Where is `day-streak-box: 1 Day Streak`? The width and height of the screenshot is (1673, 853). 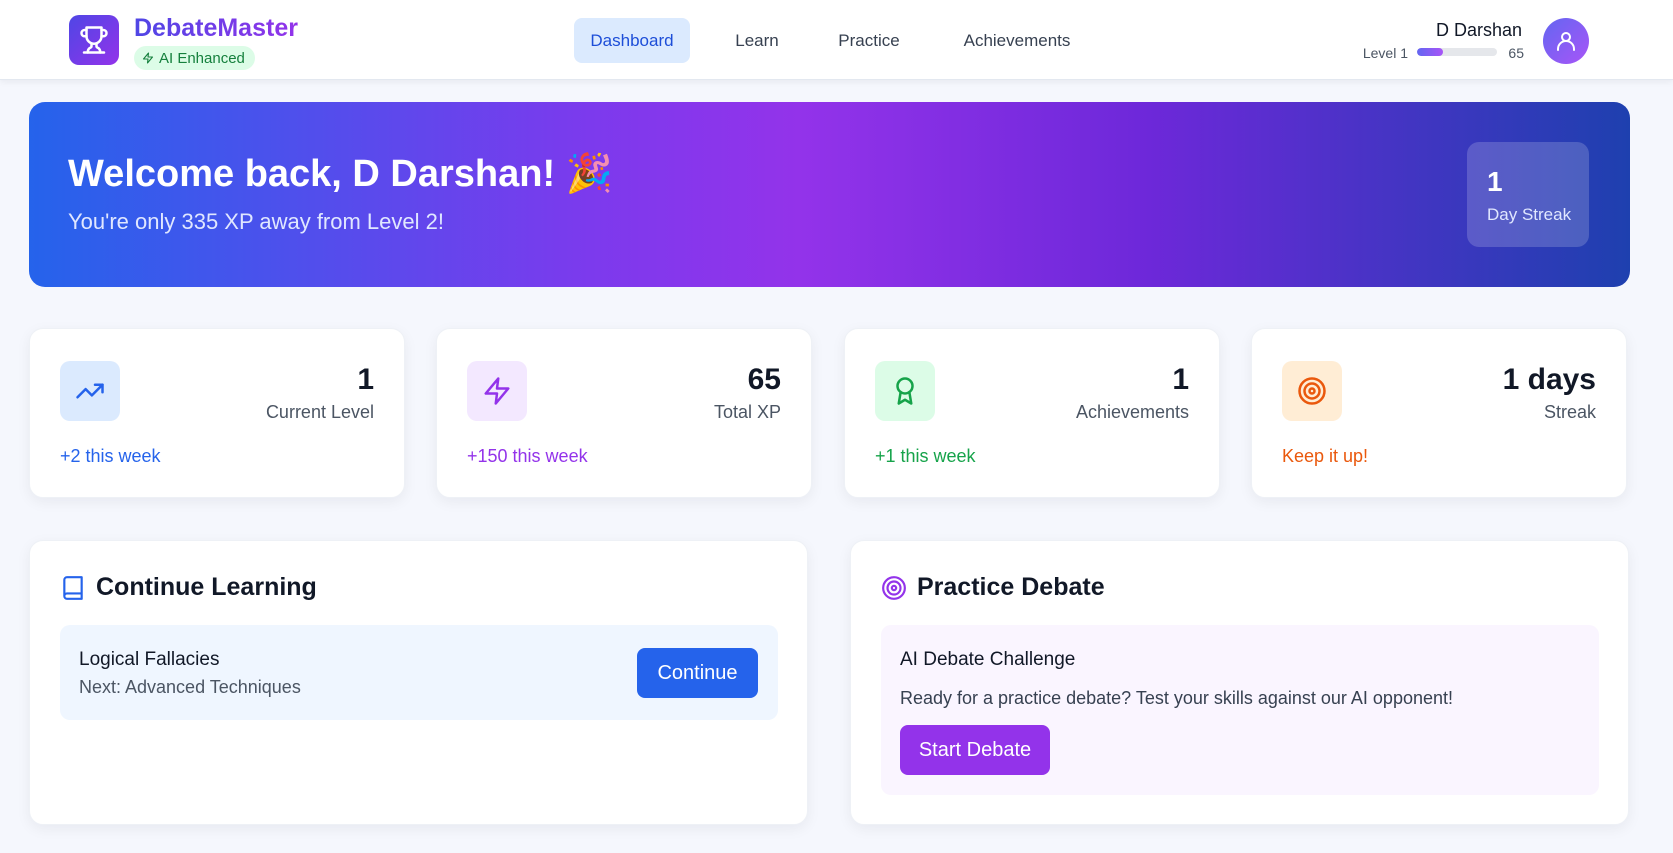 day-streak-box: 1 Day Streak is located at coordinates (1528, 194).